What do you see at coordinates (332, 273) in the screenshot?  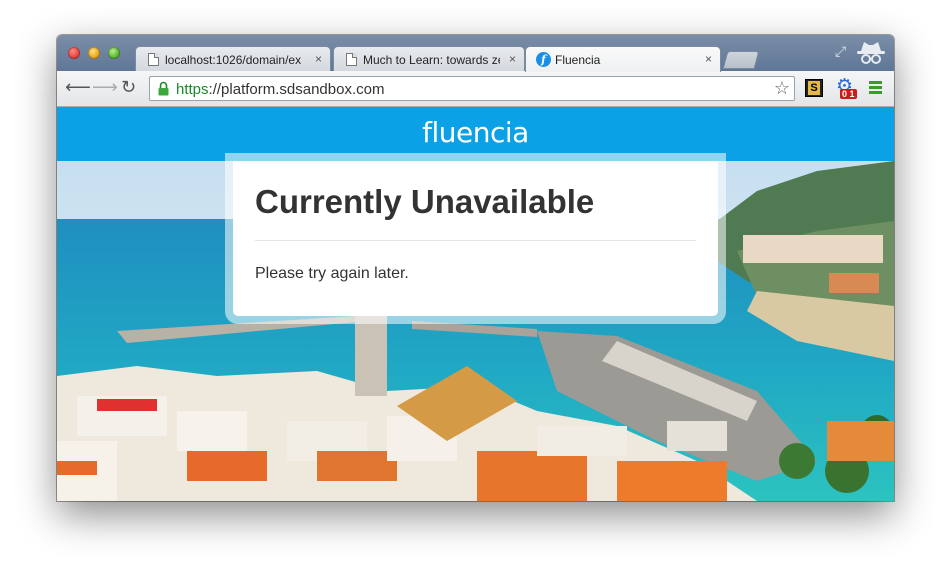 I see `message-text: Please try again later.` at bounding box center [332, 273].